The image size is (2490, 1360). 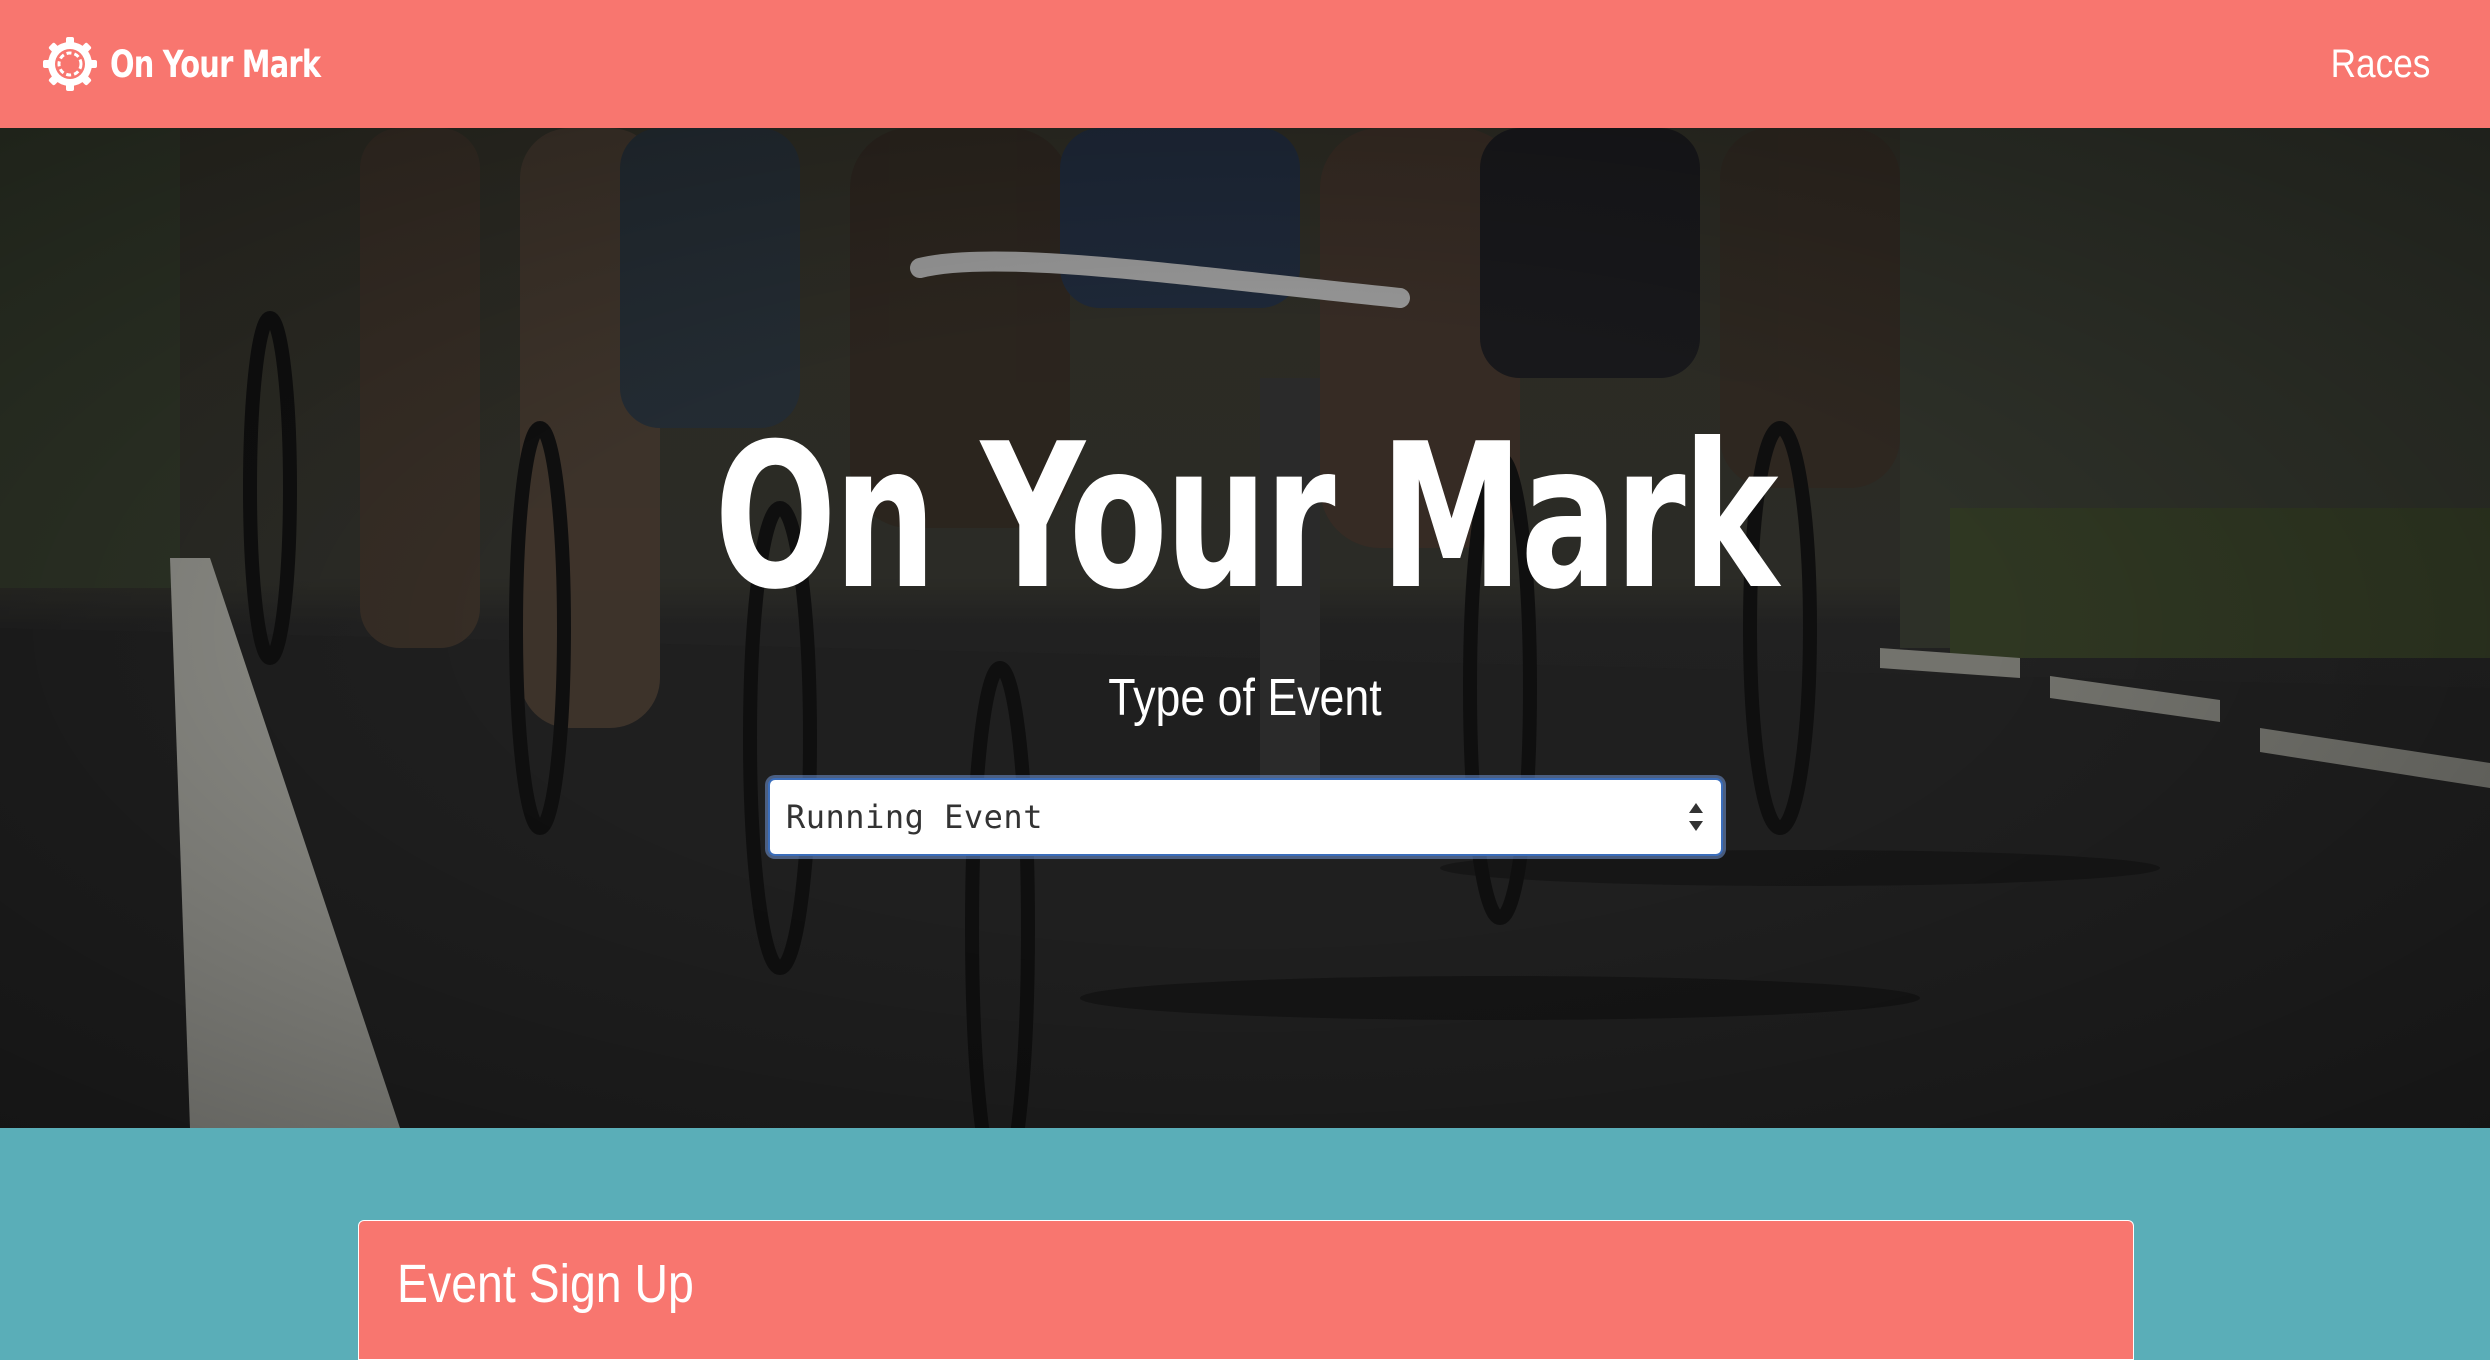 I want to click on brand-link: On Your Mark, so click(x=210, y=64).